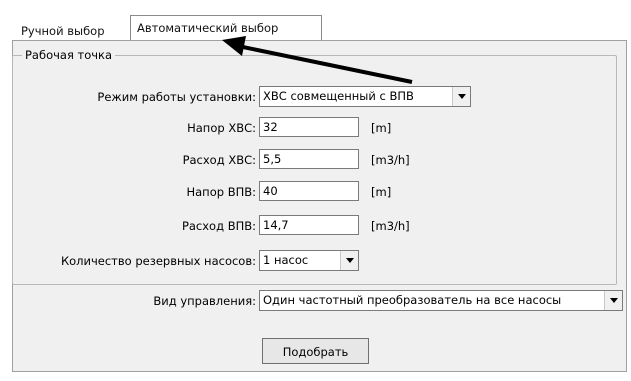  I want to click on flow-hws-field, so click(309, 159).